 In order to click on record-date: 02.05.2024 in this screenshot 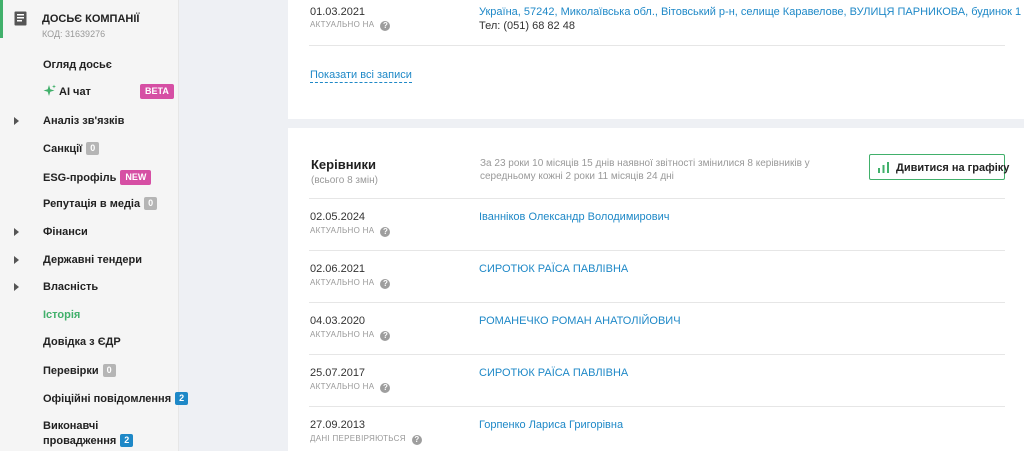, I will do `click(338, 217)`.